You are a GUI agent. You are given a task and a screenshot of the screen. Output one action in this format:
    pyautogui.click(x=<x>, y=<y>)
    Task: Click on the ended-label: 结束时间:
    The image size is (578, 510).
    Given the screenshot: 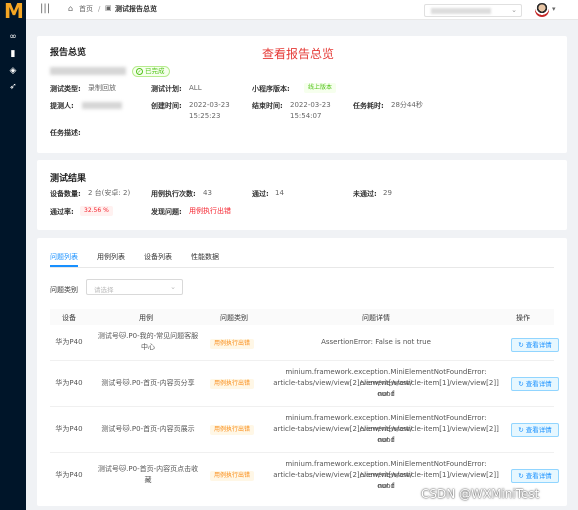 What is the action you would take?
    pyautogui.click(x=267, y=106)
    